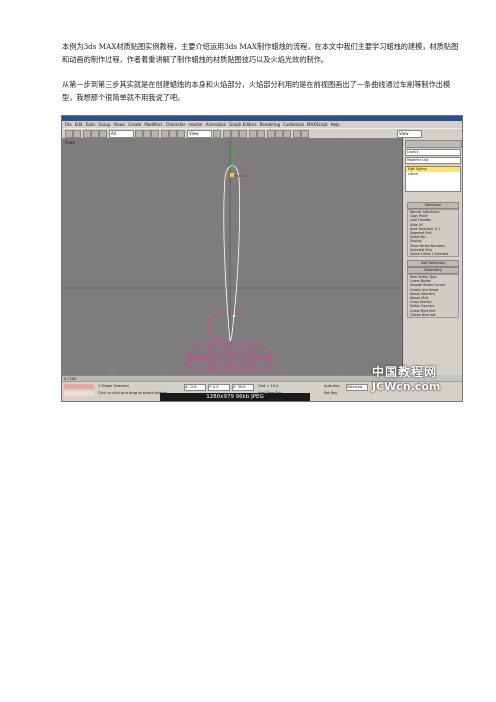 The width and height of the screenshot is (496, 702). Describe the element at coordinates (77, 134) in the screenshot. I see `redo-icon` at that location.